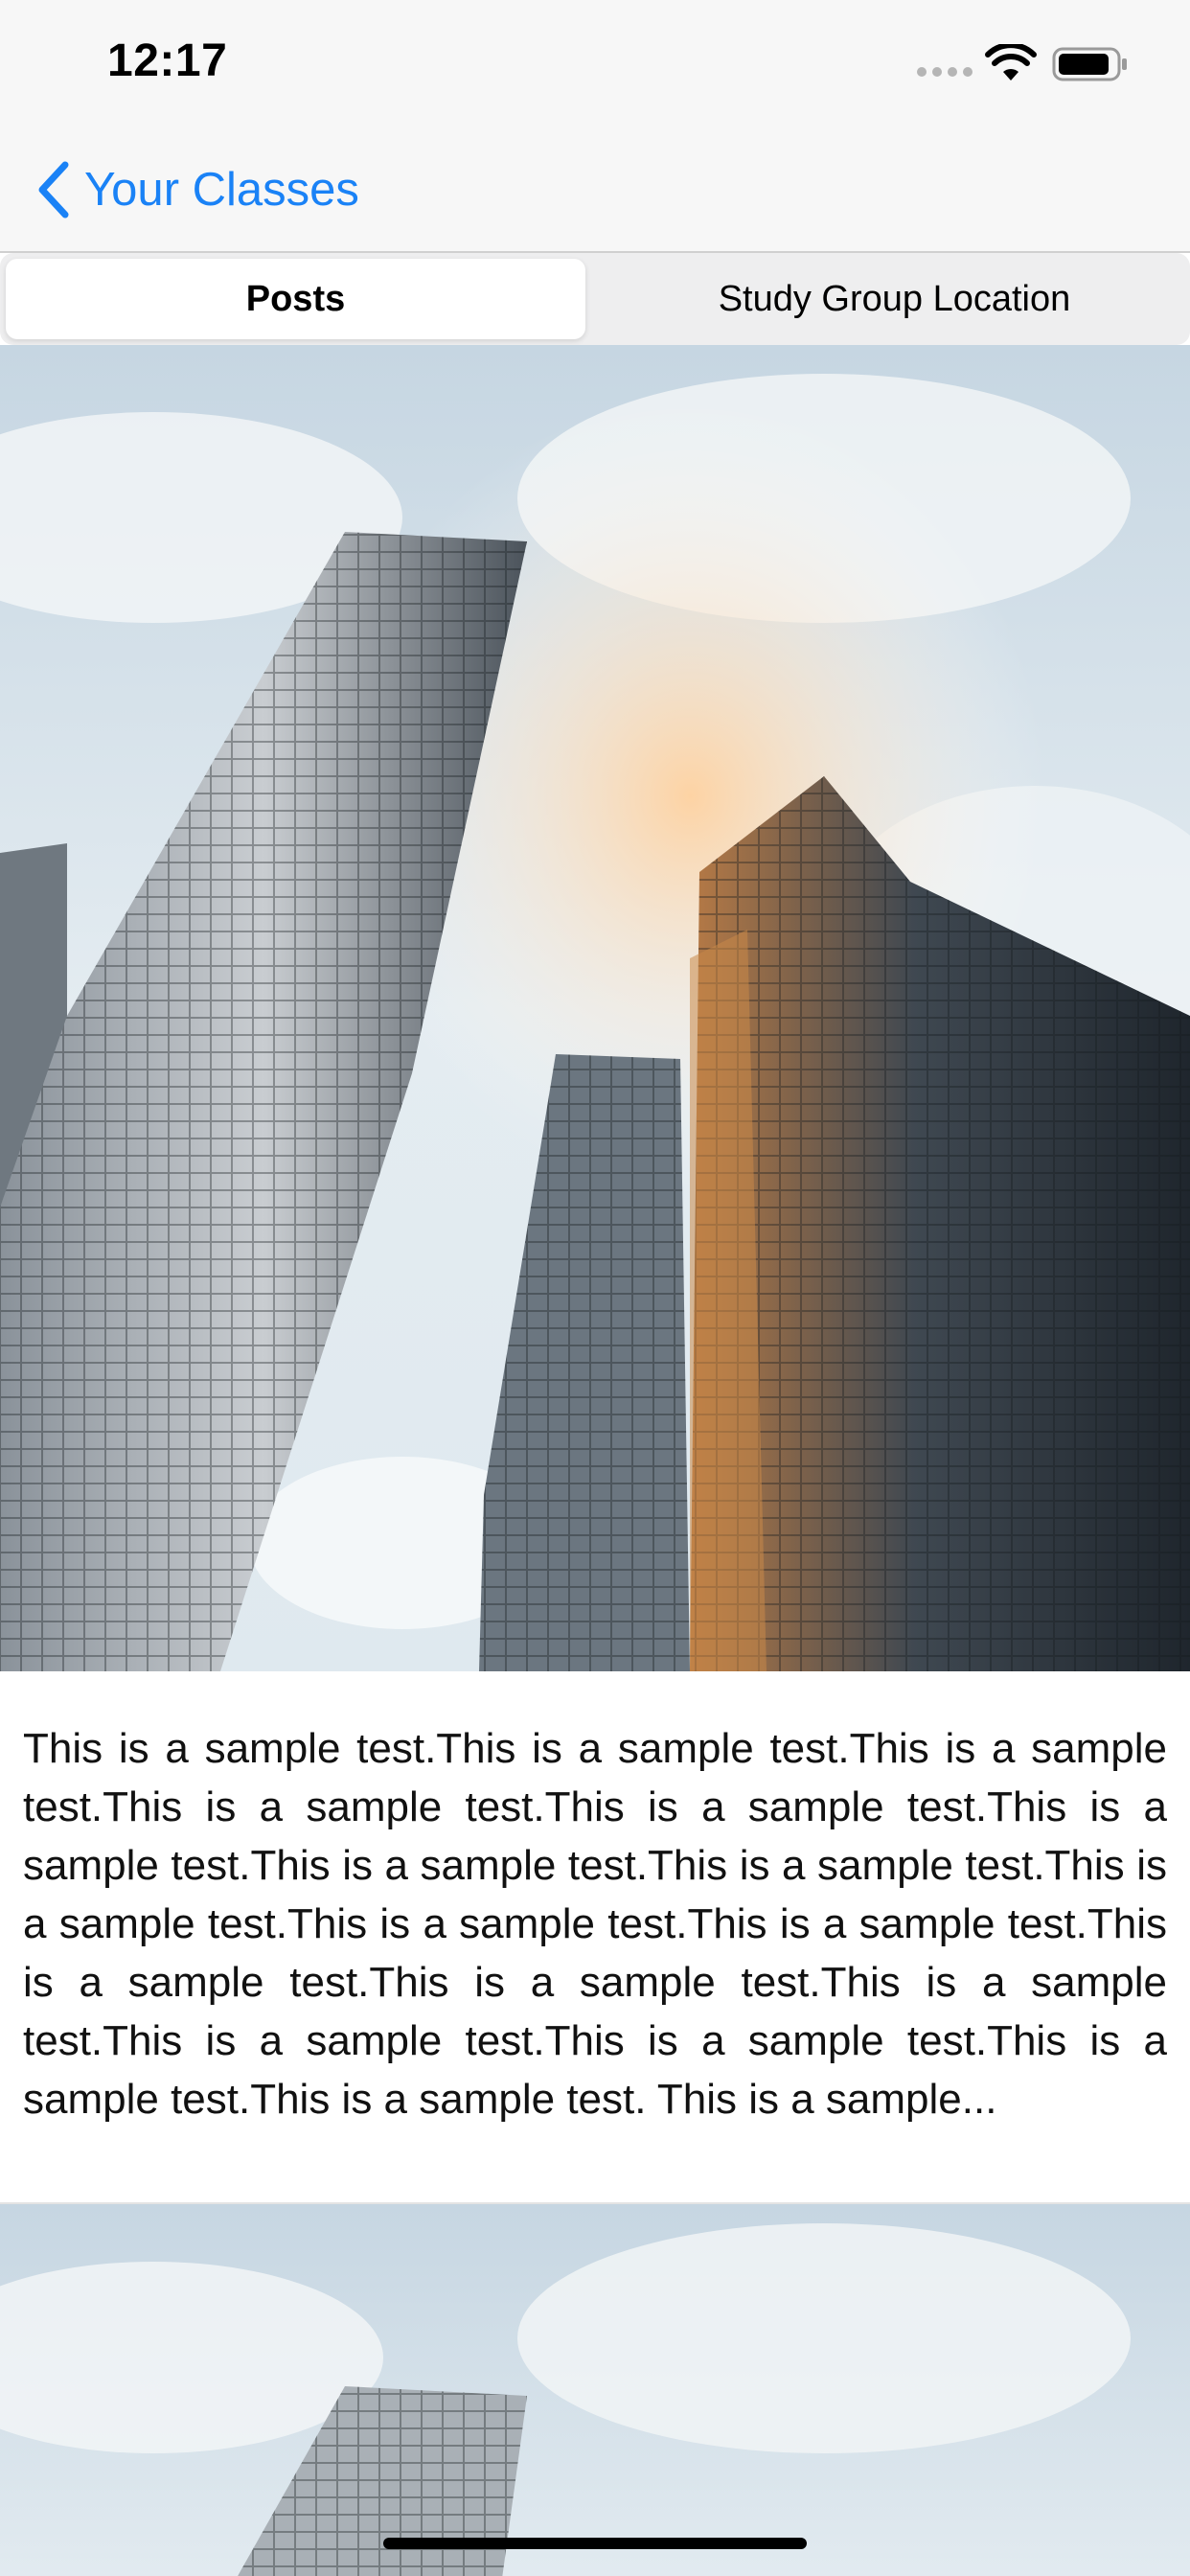  I want to click on cellular-signal-icon, so click(945, 72).